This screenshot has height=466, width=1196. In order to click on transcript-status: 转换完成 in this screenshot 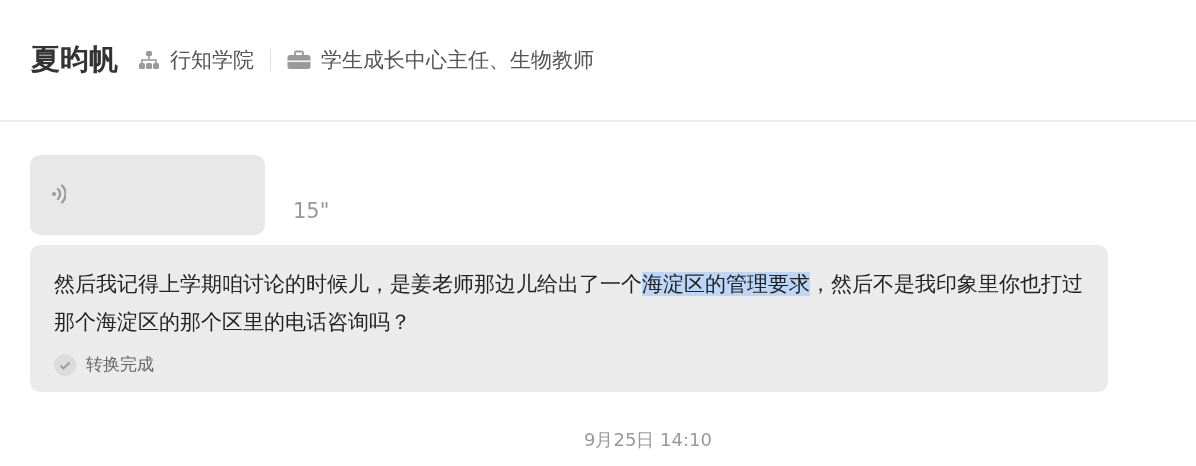, I will do `click(120, 364)`.